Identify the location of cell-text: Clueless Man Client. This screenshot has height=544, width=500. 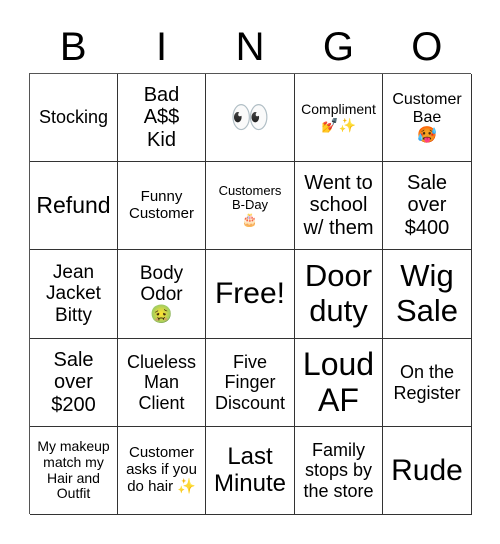
(161, 382).